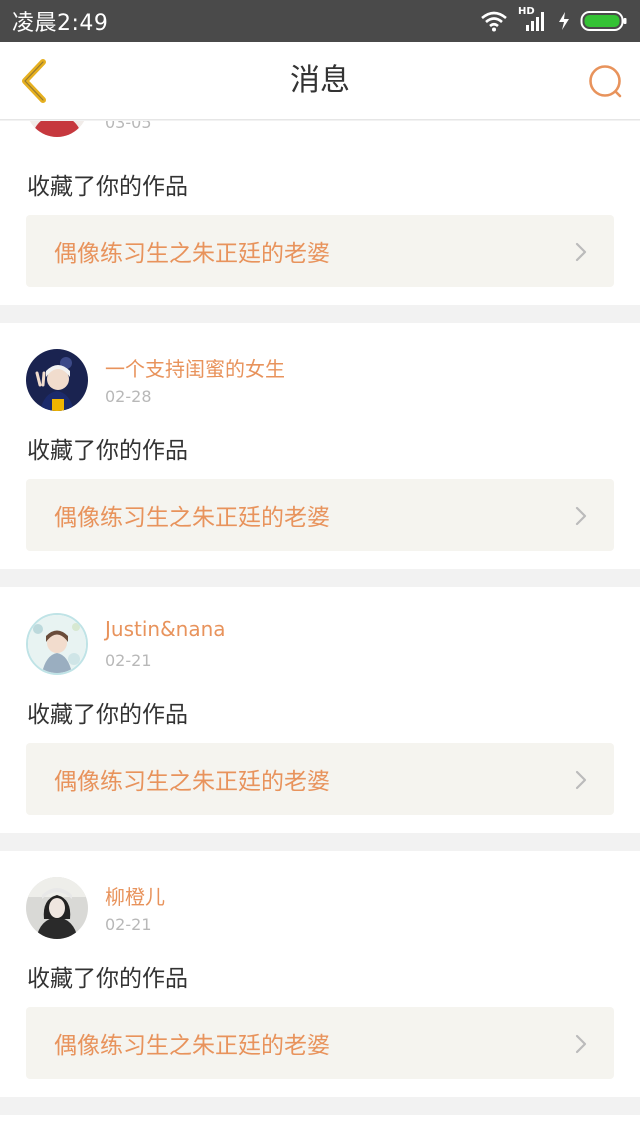  What do you see at coordinates (603, 21) in the screenshot?
I see `battery-icon` at bounding box center [603, 21].